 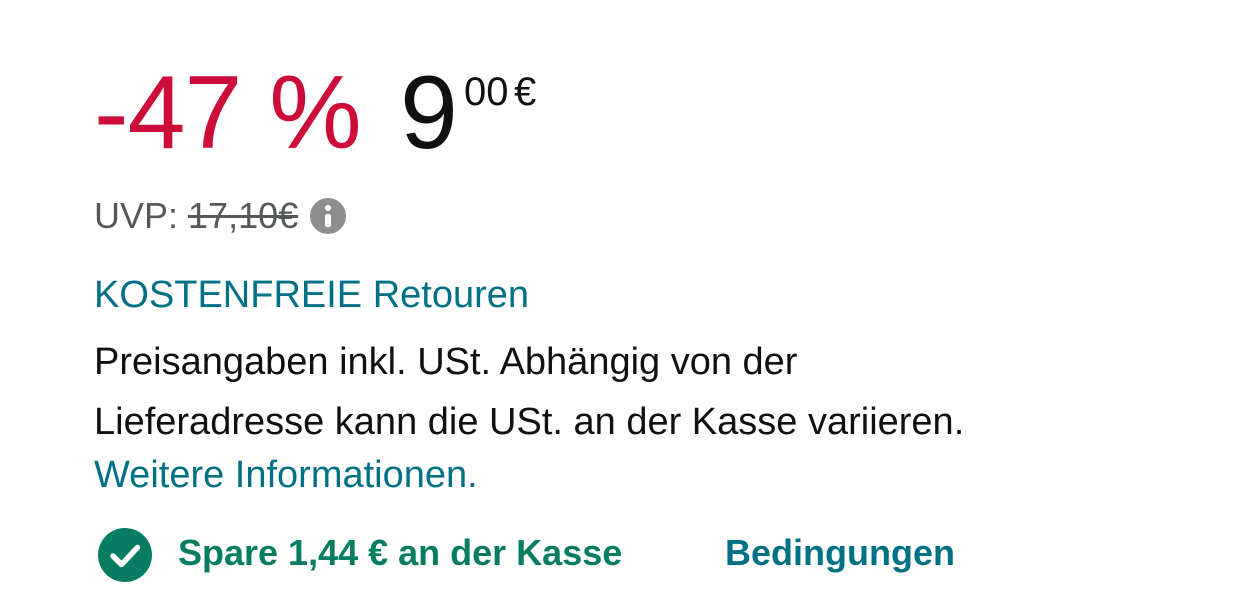 What do you see at coordinates (243, 215) in the screenshot?
I see `list-price-value: 17,10€` at bounding box center [243, 215].